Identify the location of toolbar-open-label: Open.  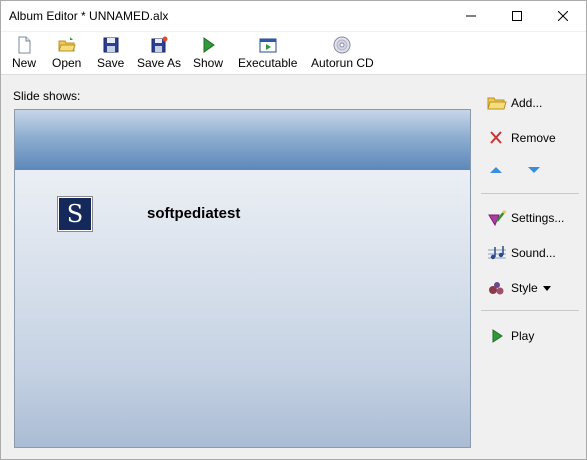
(67, 63).